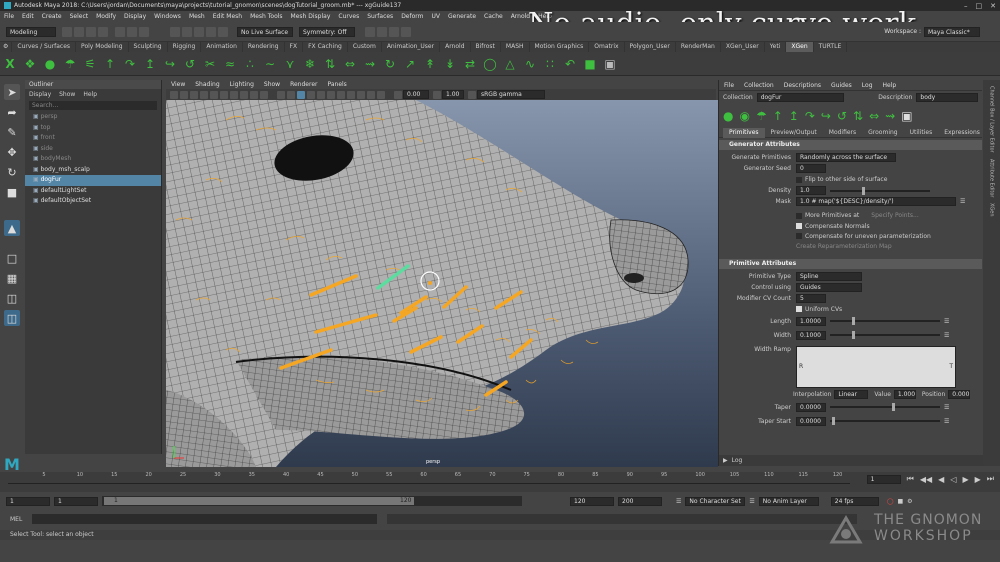 This screenshot has width=1000, height=562. I want to click on film-gate-icon, so click(214, 94).